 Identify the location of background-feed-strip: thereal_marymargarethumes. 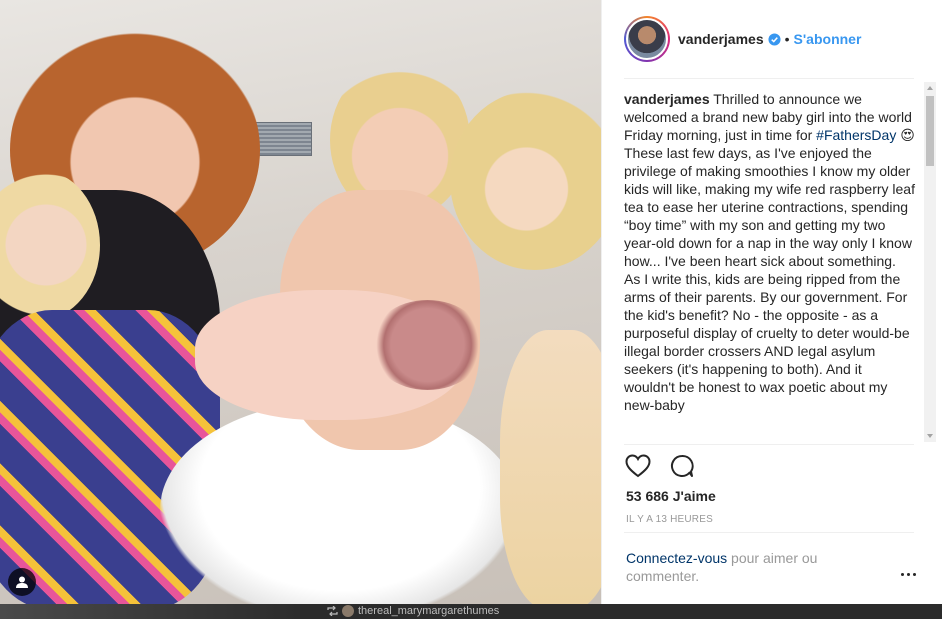
(471, 611).